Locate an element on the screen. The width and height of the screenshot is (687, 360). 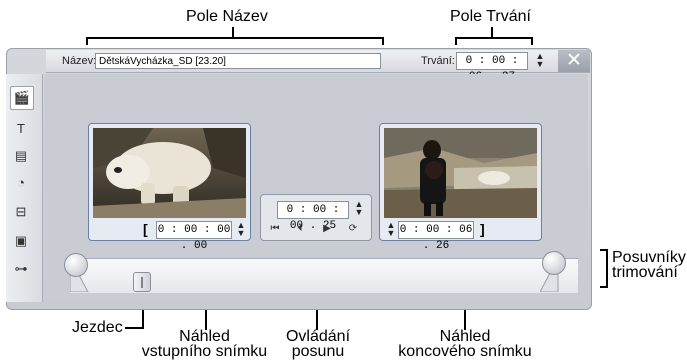
callout-pole-nazev: Pole Název is located at coordinates (227, 16).